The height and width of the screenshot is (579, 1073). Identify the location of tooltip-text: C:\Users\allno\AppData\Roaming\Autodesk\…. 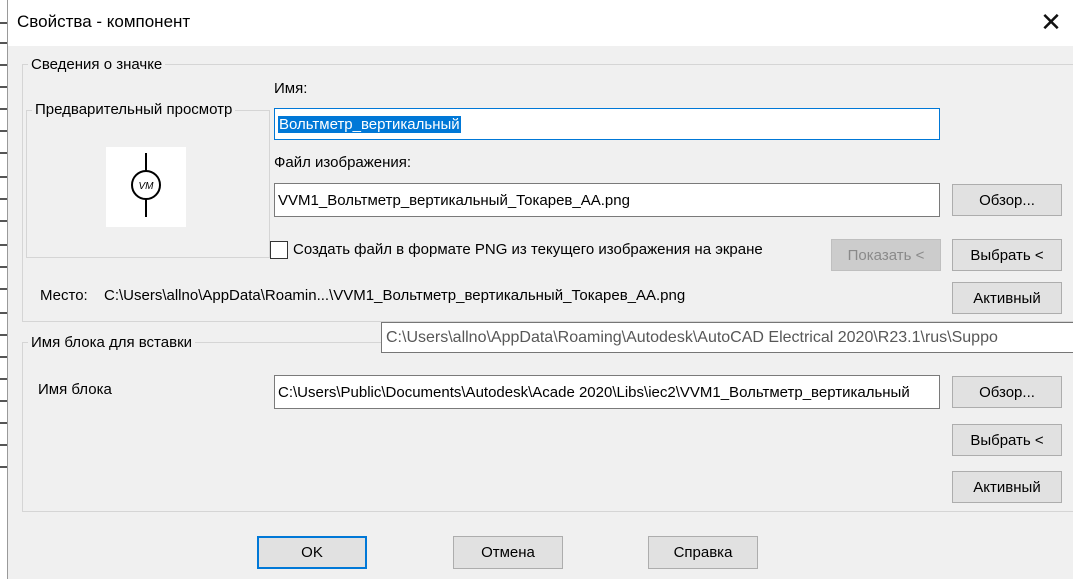
(692, 337).